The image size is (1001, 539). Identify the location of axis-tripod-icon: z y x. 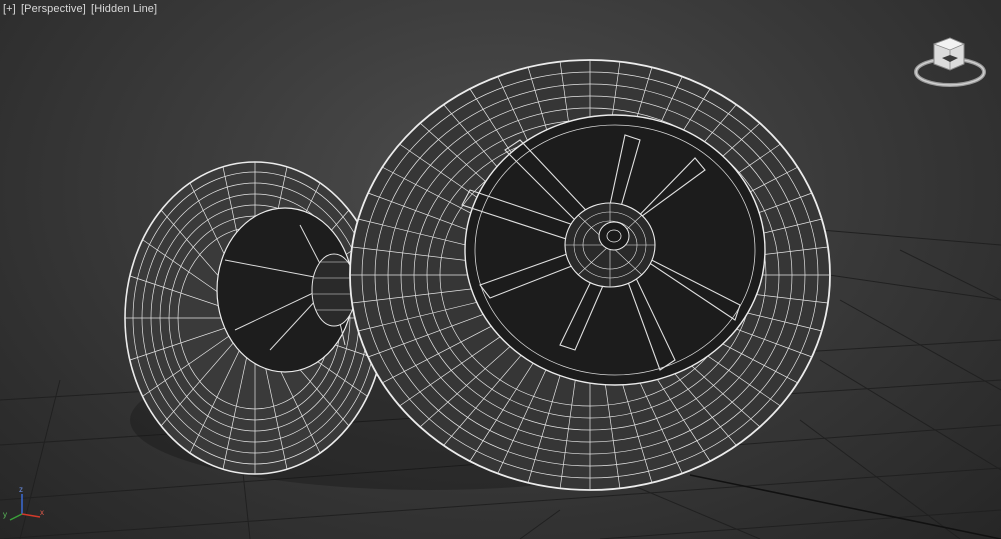
(23, 503).